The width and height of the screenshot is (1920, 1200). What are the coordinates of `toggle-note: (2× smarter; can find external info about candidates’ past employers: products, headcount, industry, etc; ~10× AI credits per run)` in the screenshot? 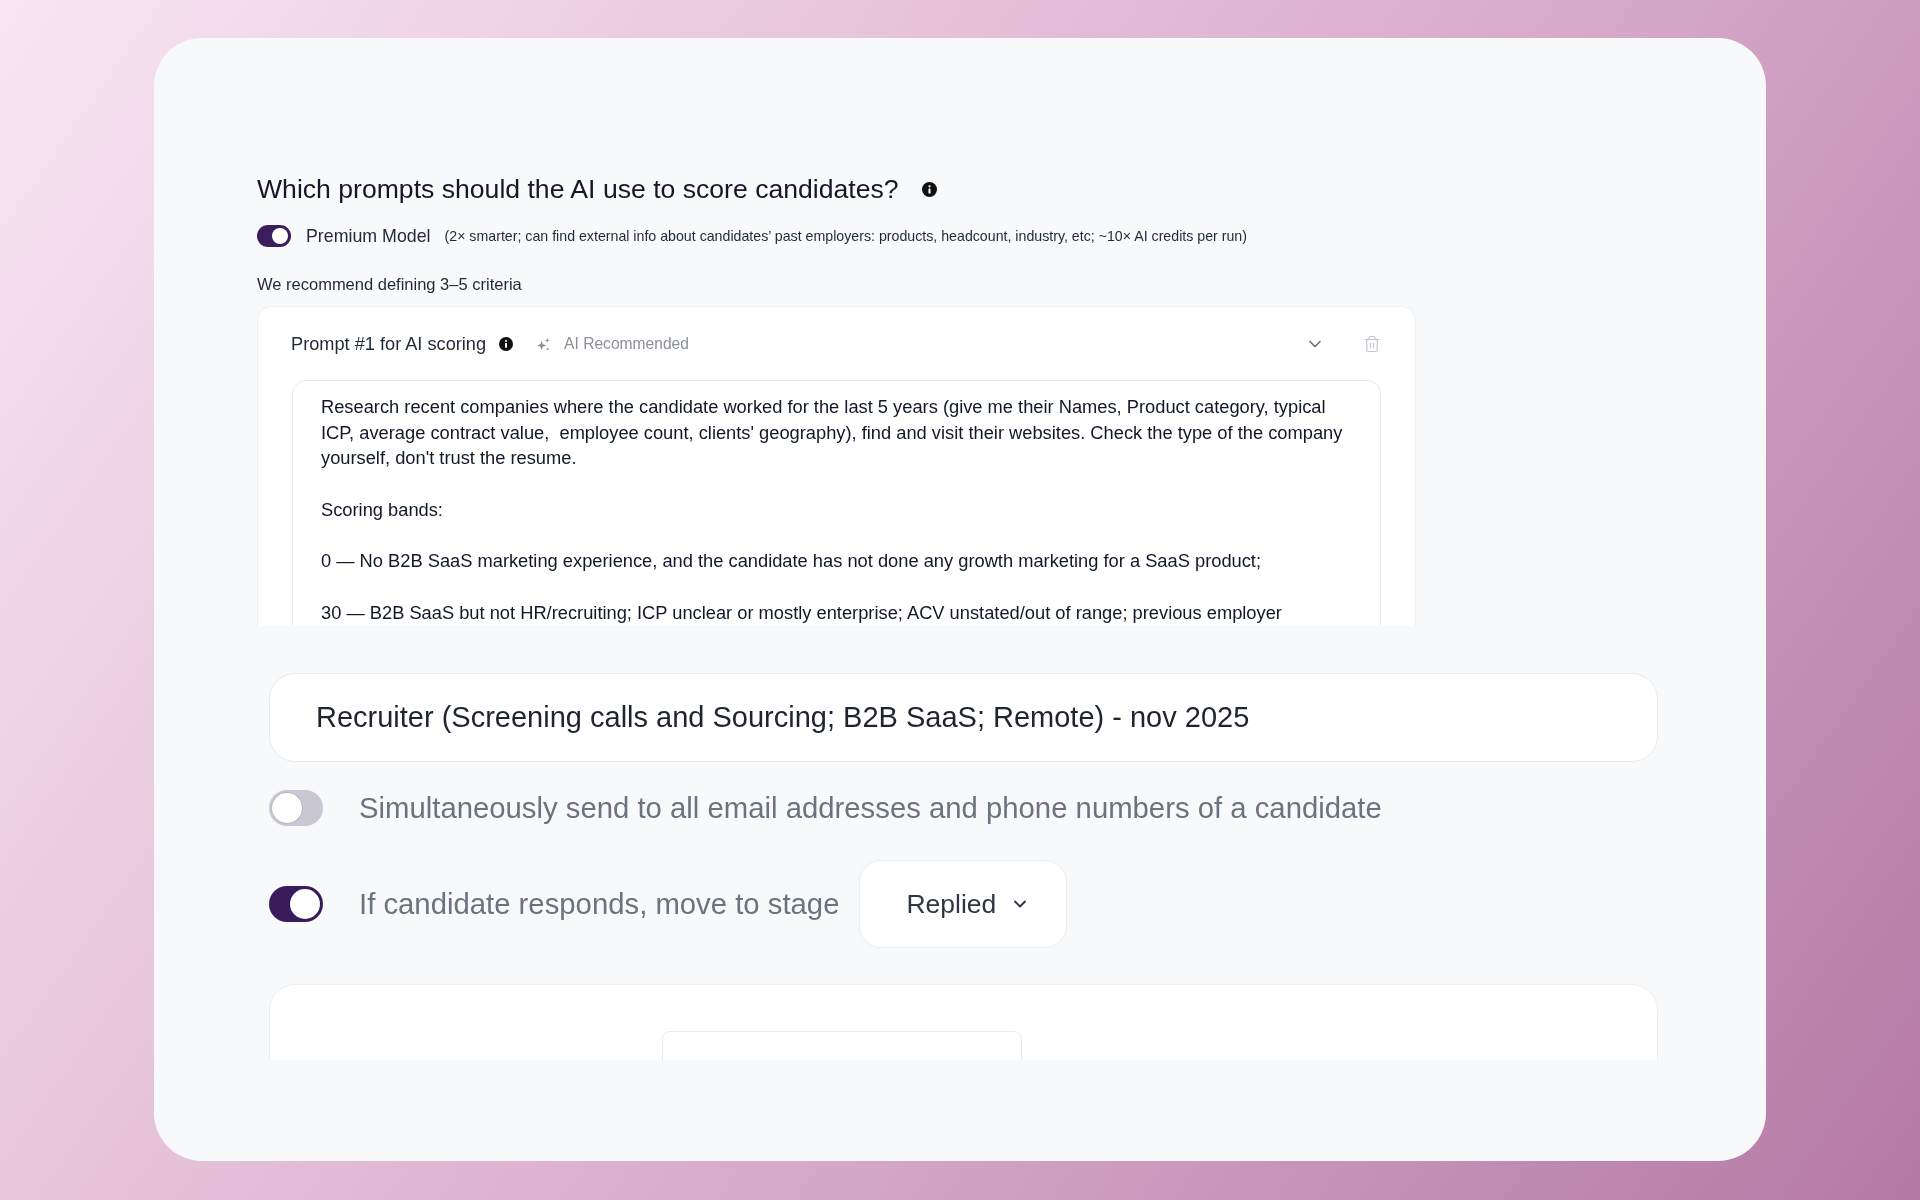 It's located at (845, 236).